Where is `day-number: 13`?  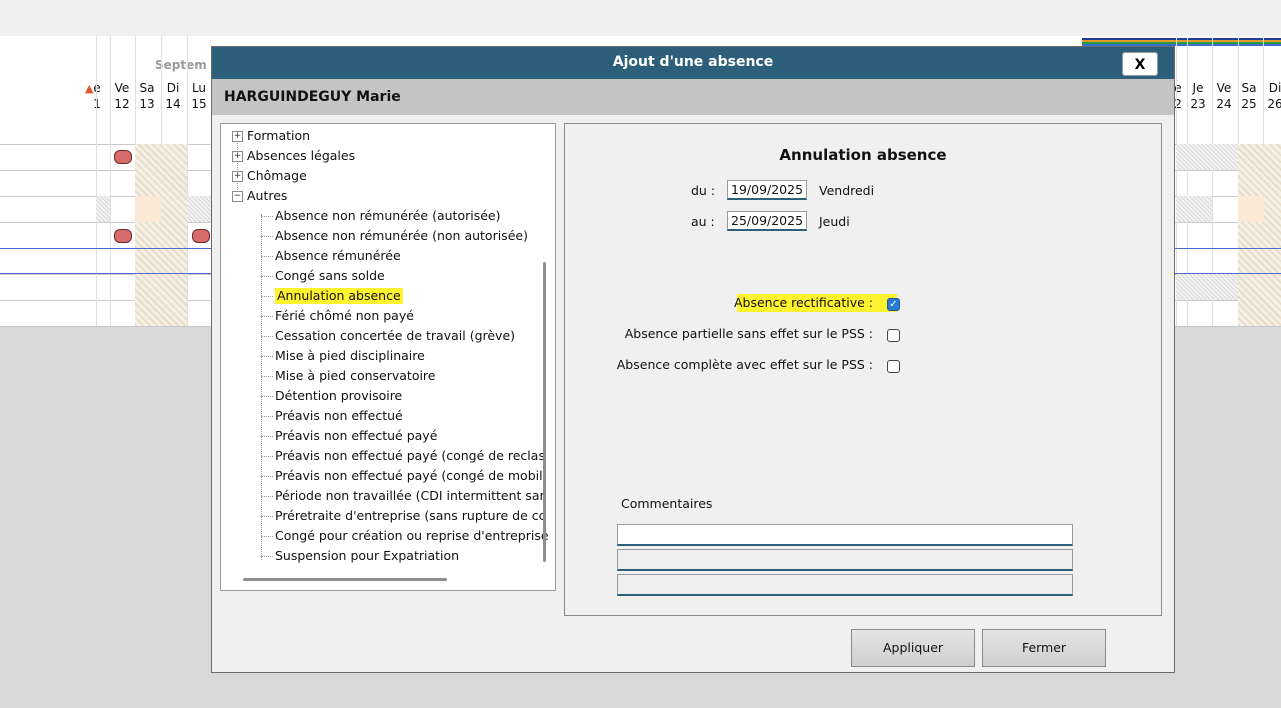 day-number: 13 is located at coordinates (147, 104).